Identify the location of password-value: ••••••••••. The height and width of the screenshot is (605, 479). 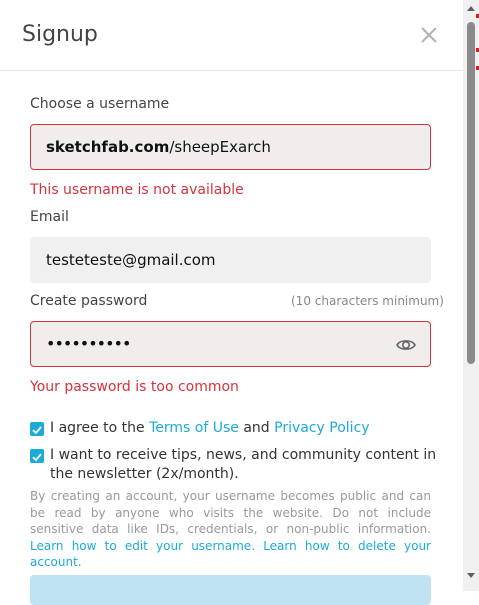
(88, 343).